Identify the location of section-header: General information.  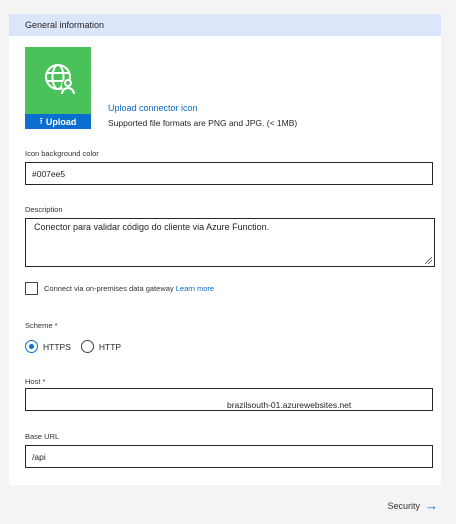
(225, 25).